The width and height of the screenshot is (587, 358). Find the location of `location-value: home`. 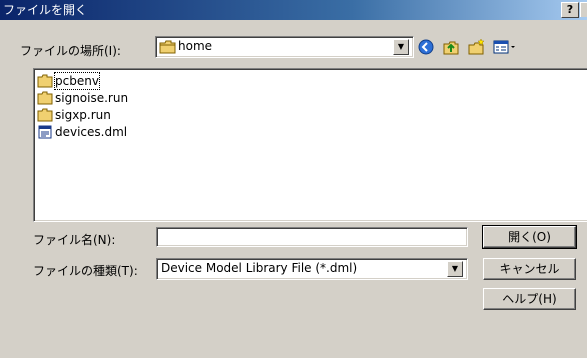

location-value: home is located at coordinates (195, 46).